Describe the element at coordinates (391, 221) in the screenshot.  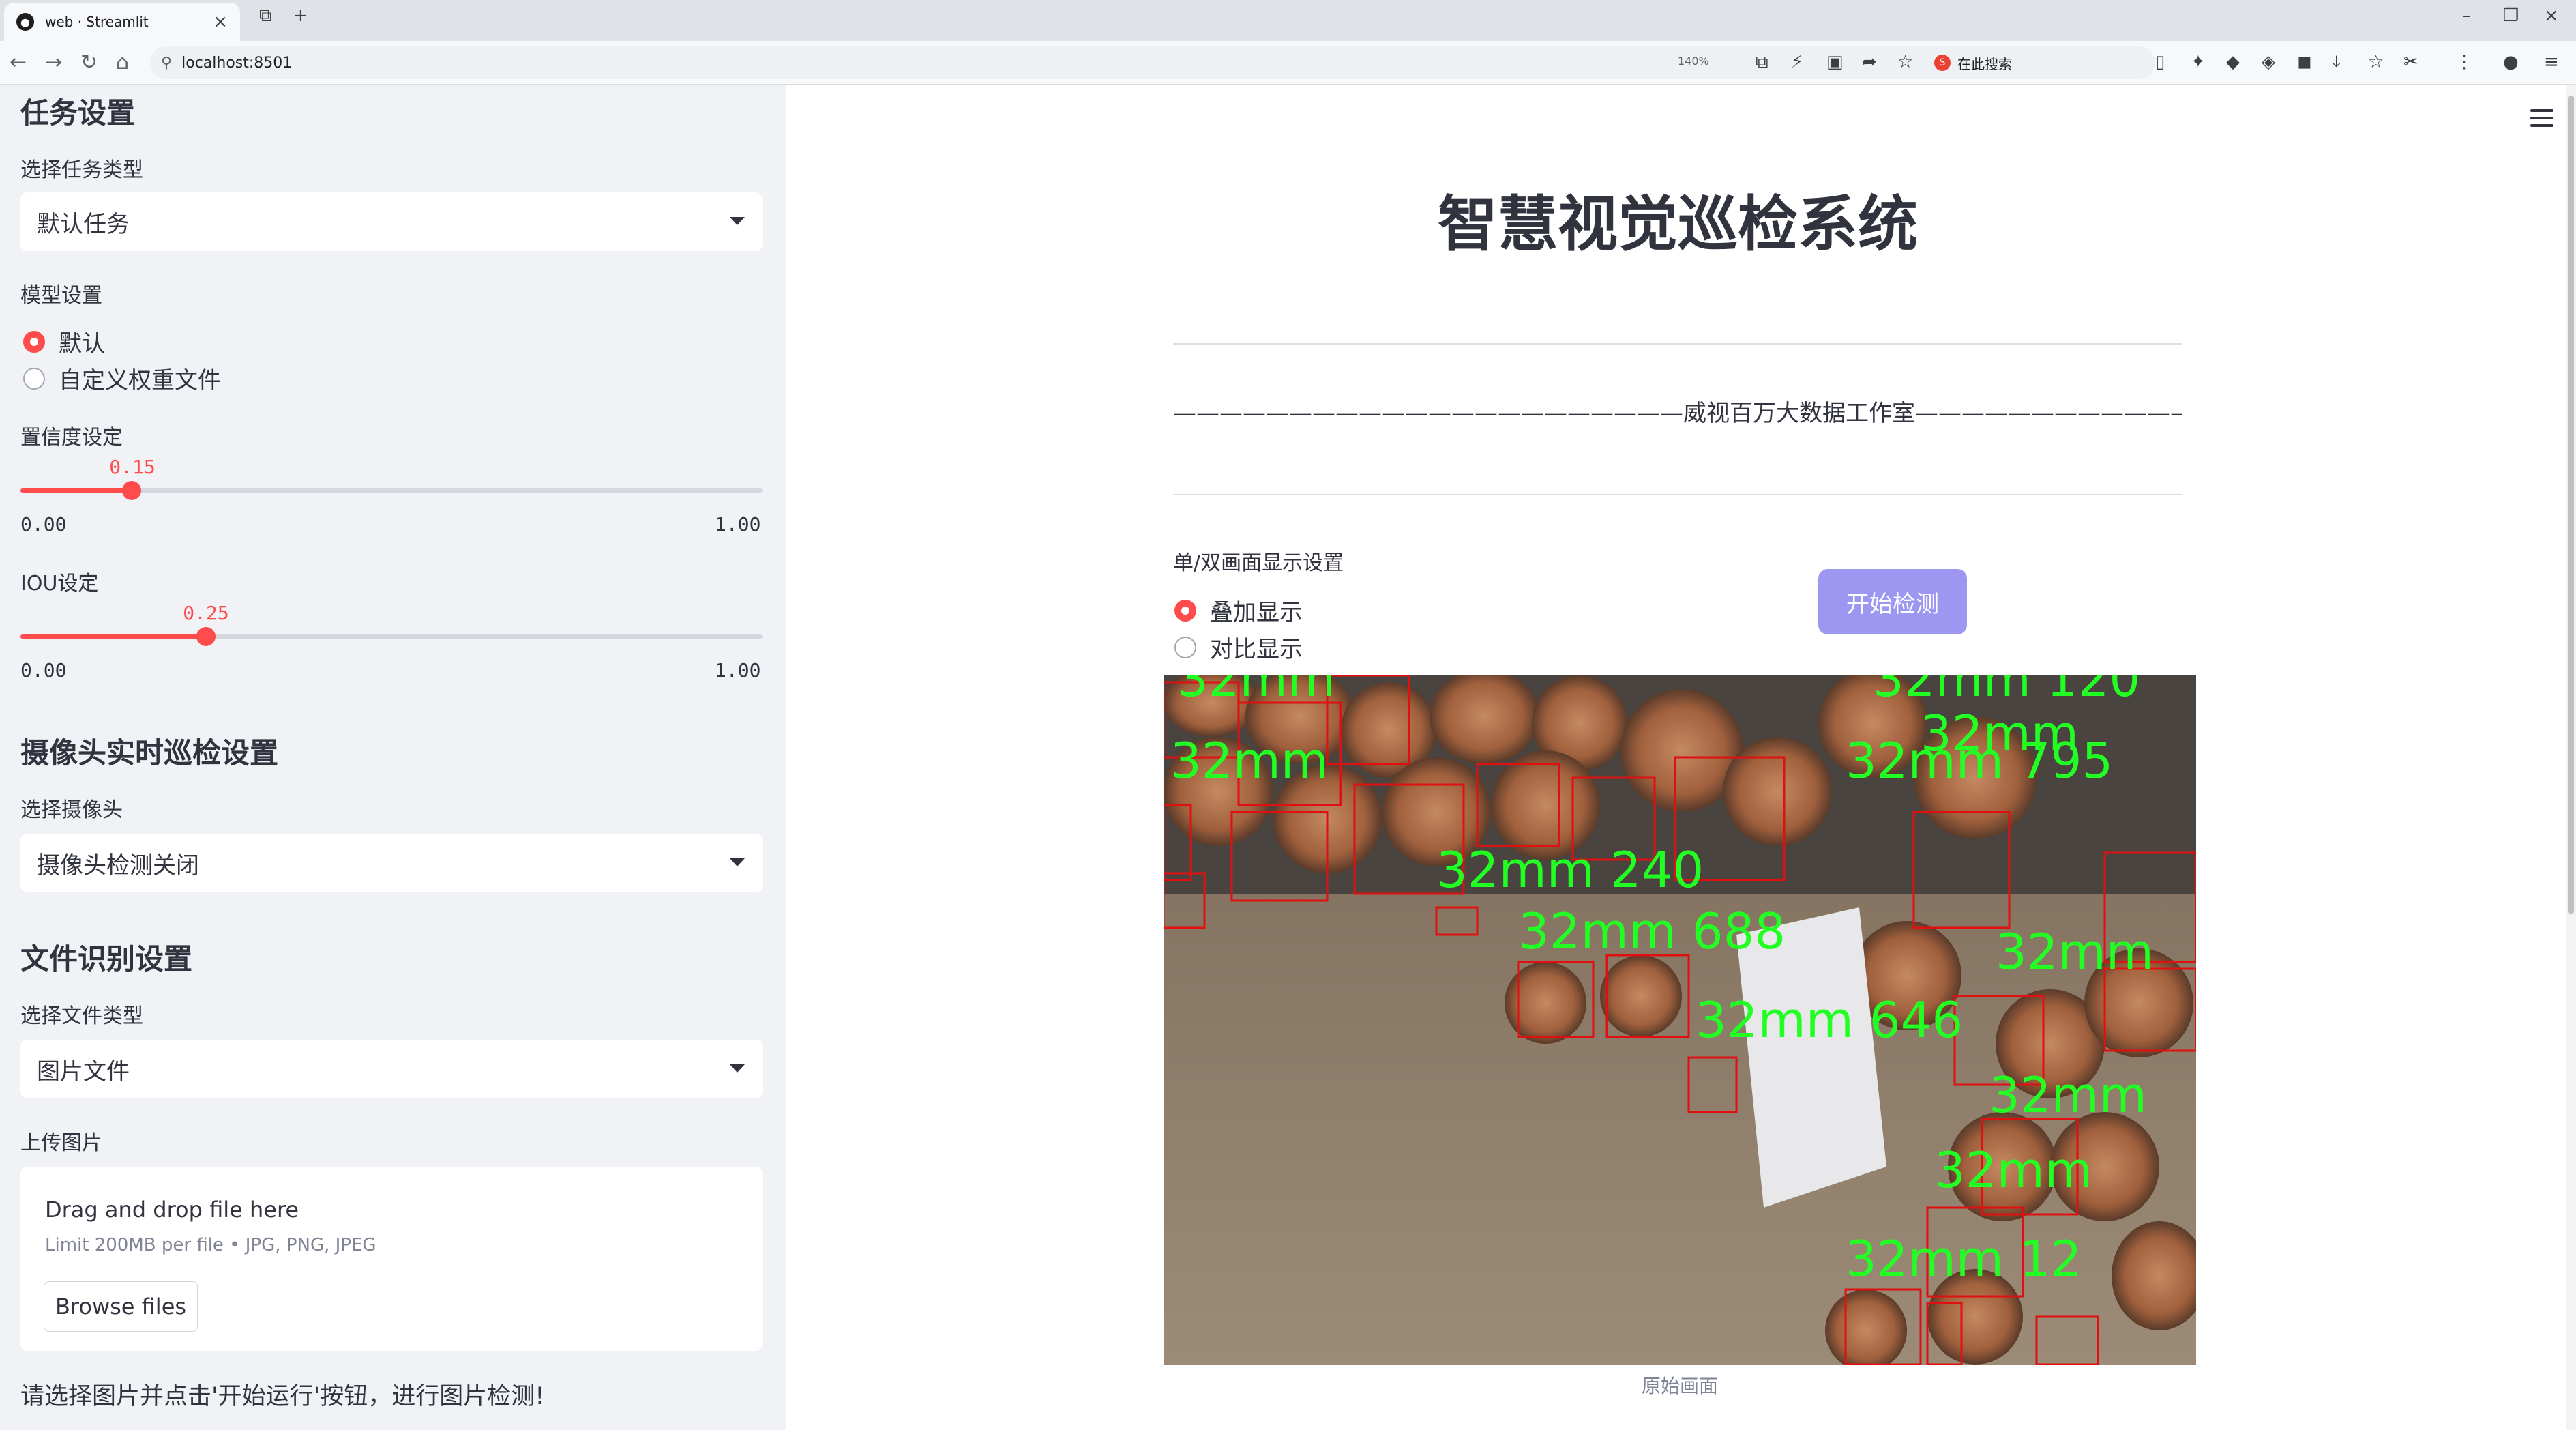
I see `task-type-select: 默认任务` at that location.